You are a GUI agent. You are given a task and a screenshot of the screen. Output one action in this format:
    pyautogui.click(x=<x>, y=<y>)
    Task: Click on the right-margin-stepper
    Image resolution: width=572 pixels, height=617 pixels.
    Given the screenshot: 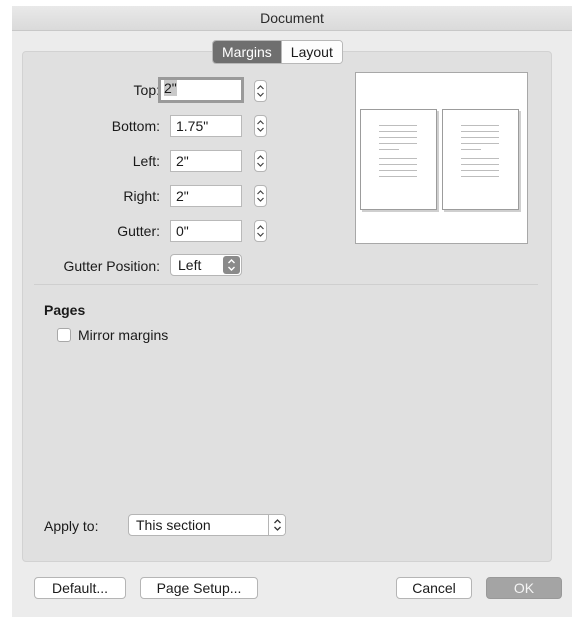 What is the action you would take?
    pyautogui.click(x=260, y=196)
    